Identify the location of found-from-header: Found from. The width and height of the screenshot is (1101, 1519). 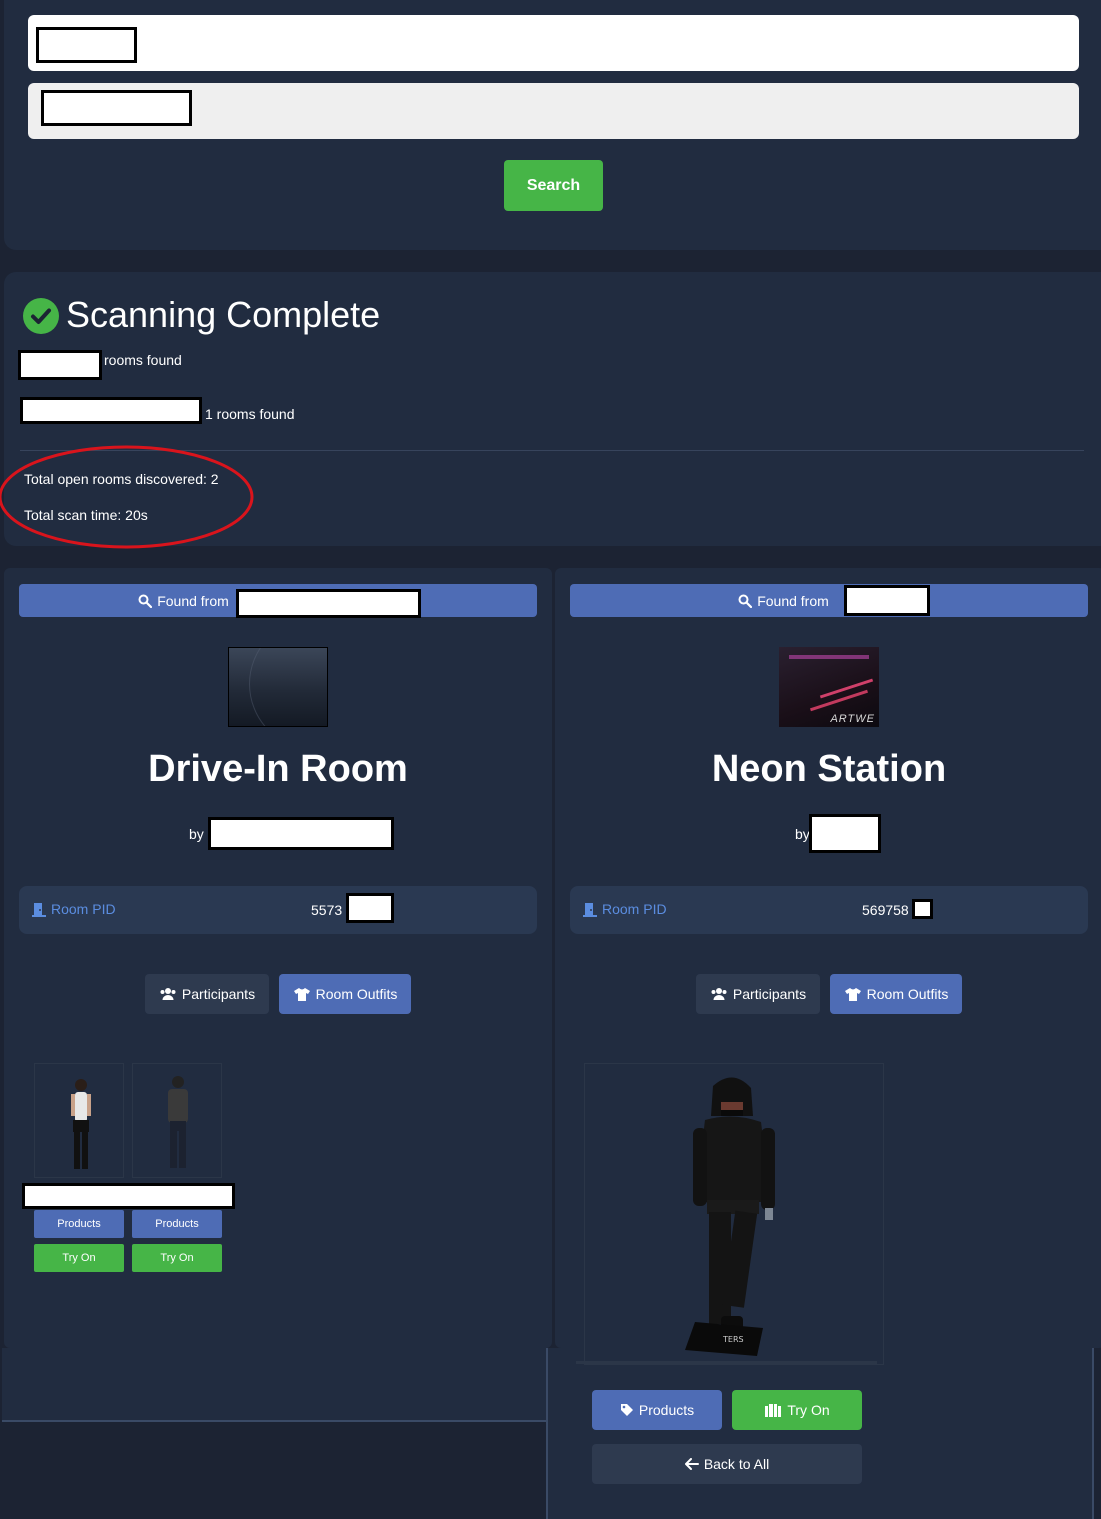
(829, 600).